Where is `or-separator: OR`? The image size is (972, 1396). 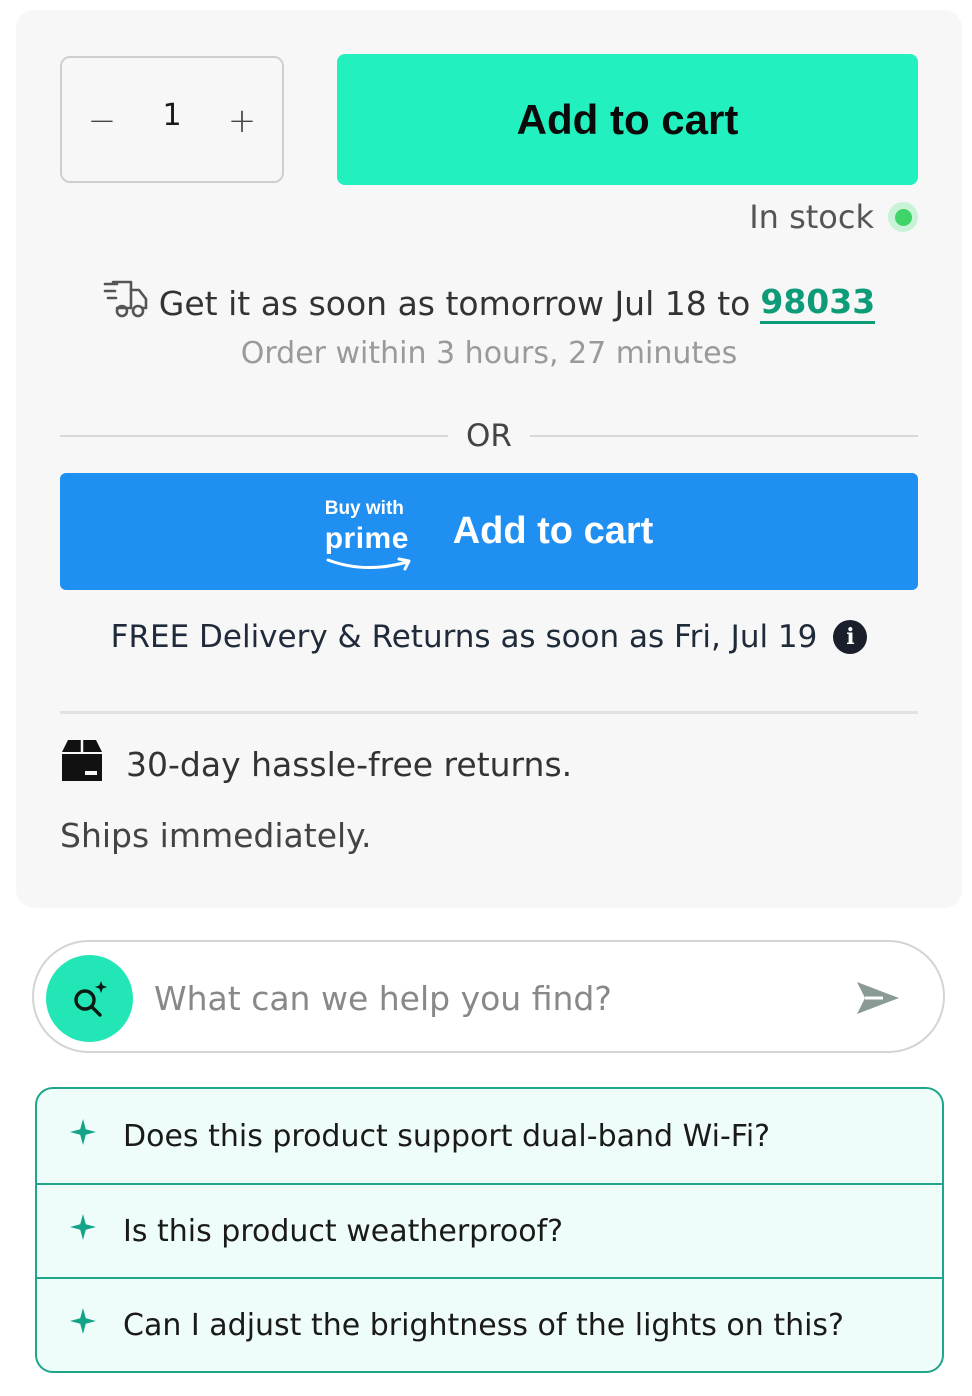
or-separator: OR is located at coordinates (489, 436).